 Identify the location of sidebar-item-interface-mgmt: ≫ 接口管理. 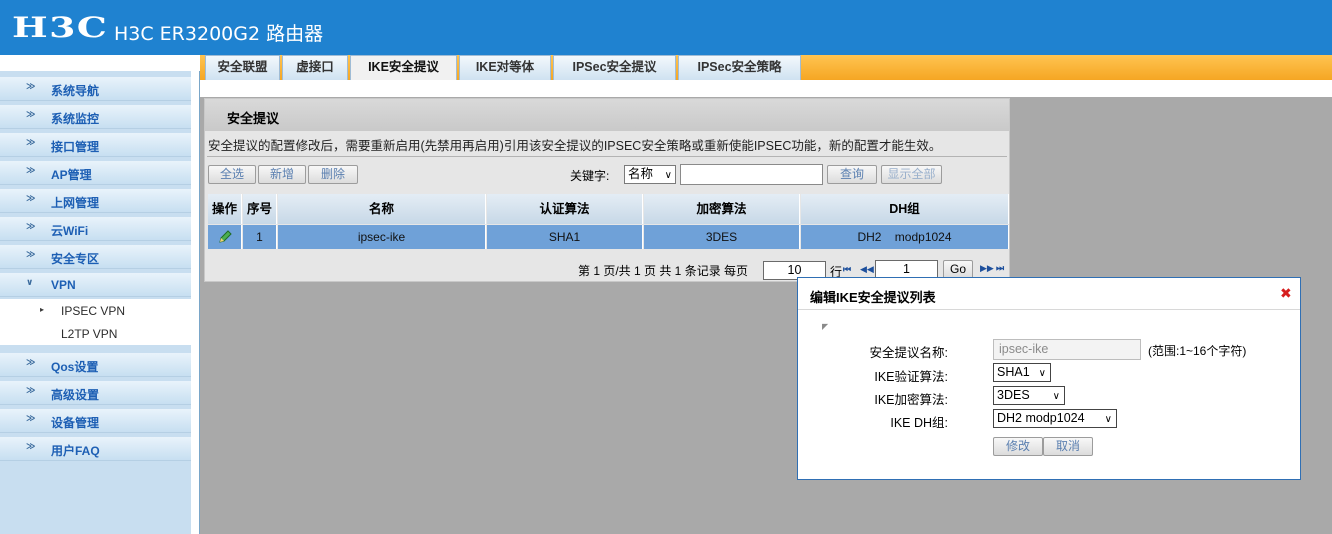
(95, 145).